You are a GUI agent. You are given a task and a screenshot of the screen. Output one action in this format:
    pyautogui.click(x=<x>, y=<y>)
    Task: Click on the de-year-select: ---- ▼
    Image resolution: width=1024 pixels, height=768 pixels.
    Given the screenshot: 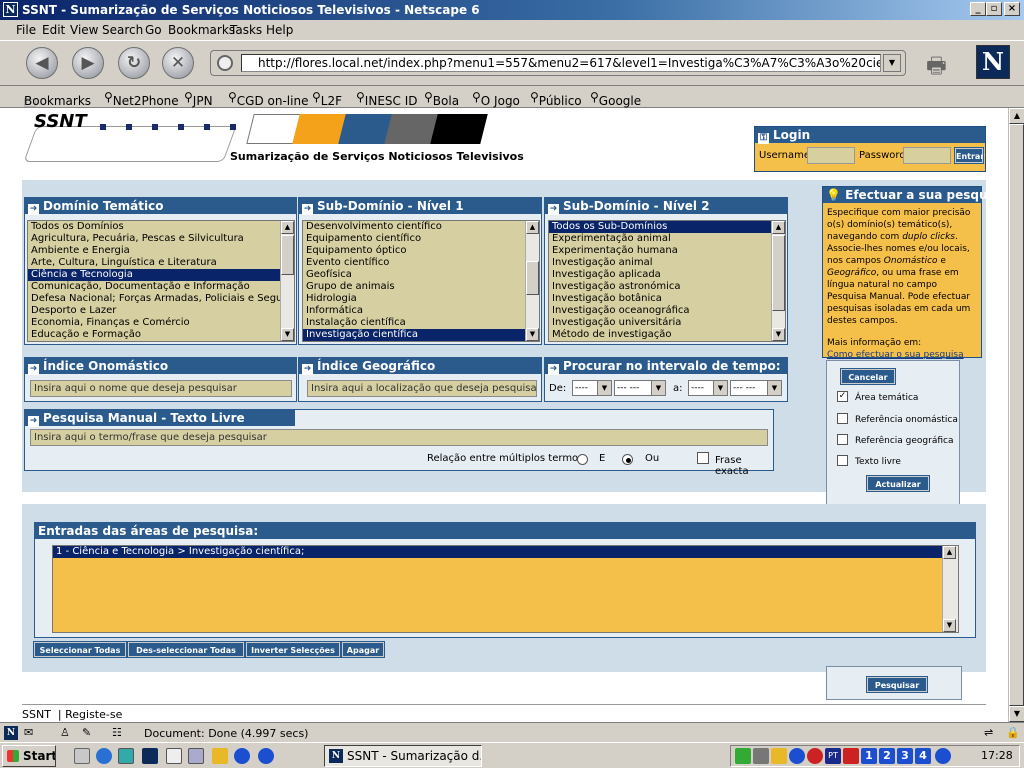 What is the action you would take?
    pyautogui.click(x=592, y=388)
    